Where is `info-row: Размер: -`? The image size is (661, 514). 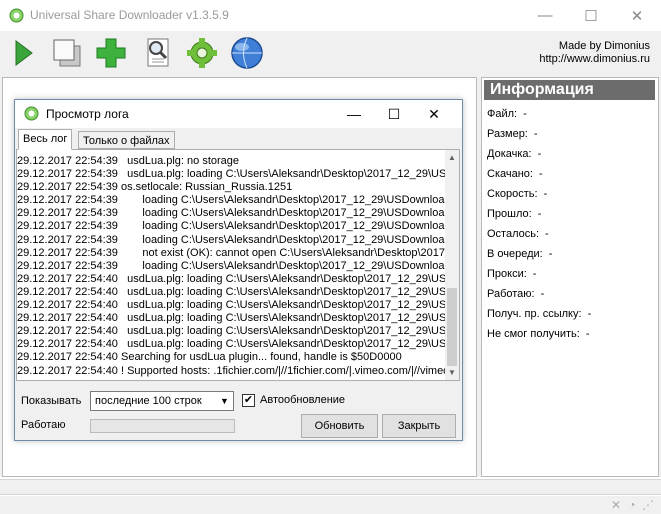 info-row: Размер: - is located at coordinates (512, 134).